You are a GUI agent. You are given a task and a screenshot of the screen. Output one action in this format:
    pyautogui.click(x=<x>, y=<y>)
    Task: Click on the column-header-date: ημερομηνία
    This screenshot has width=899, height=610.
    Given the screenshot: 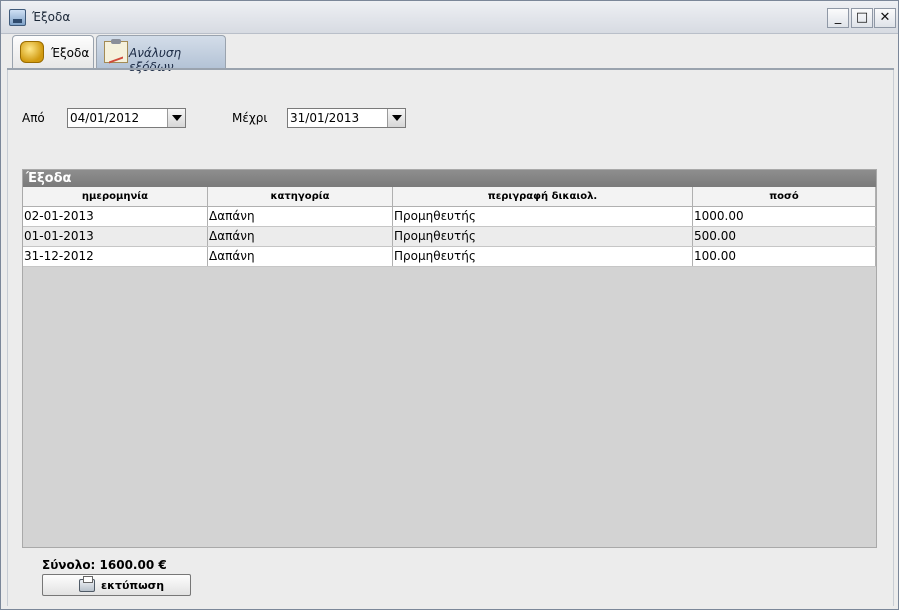 What is the action you would take?
    pyautogui.click(x=115, y=197)
    